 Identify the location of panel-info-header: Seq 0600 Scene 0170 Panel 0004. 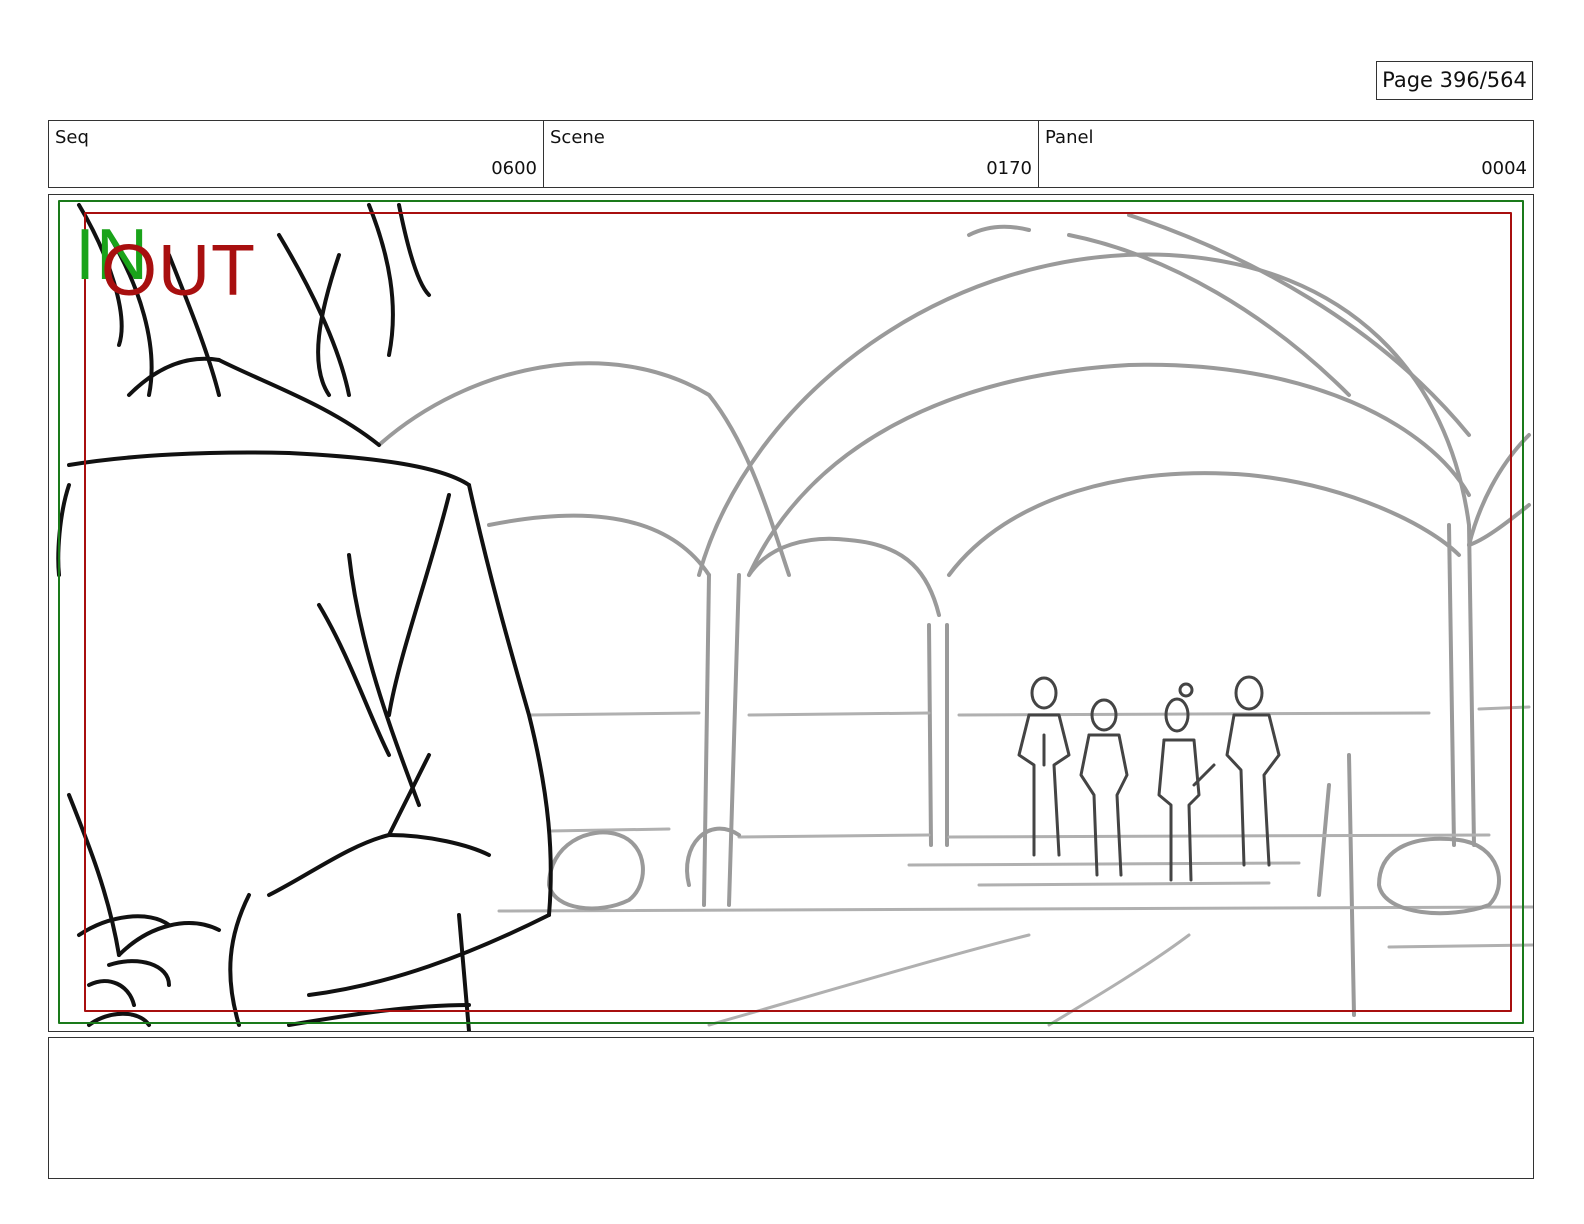
(791, 154).